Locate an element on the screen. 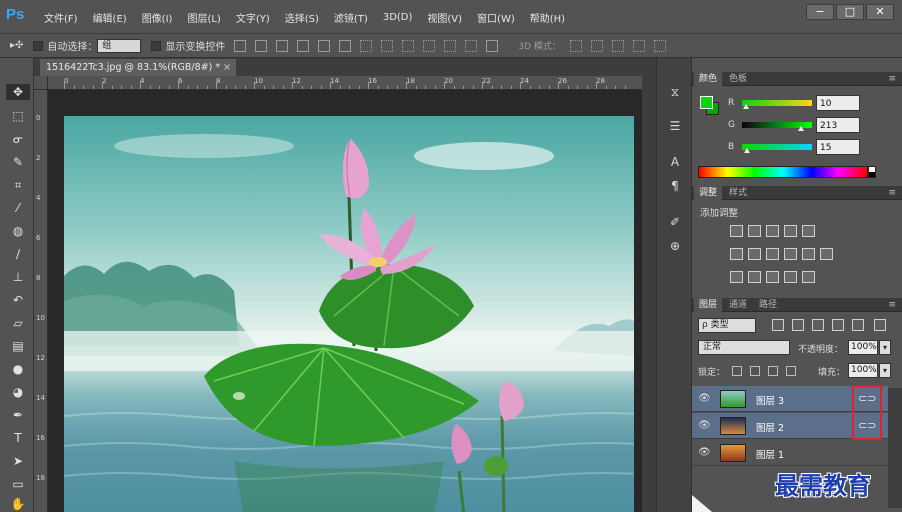 Image resolution: width=902 pixels, height=512 pixels. threshold-icon is located at coordinates (772, 277).